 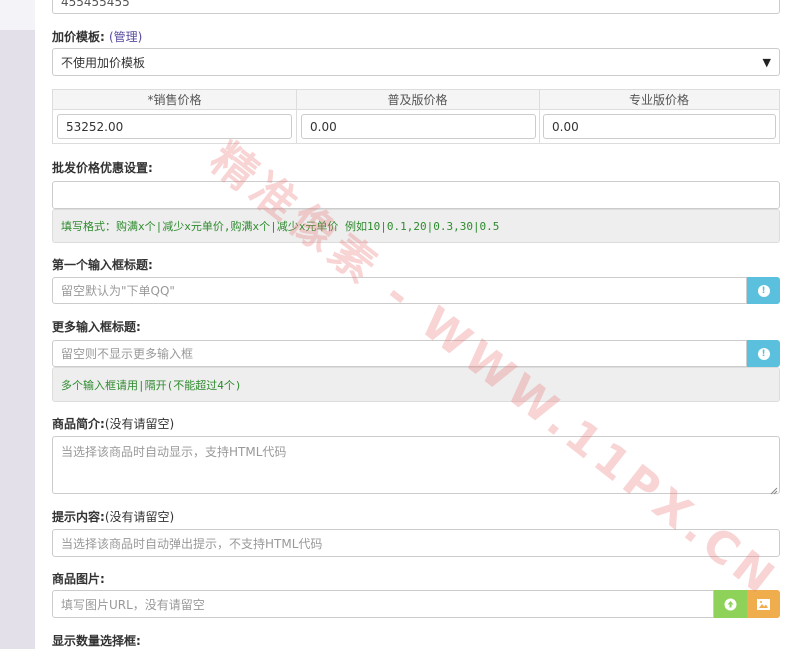 What do you see at coordinates (323, 126) in the screenshot?
I see `basic-price-value: 0.00` at bounding box center [323, 126].